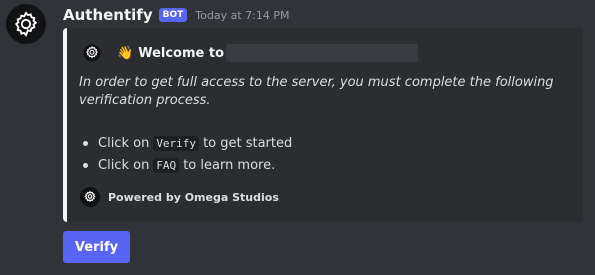  What do you see at coordinates (176, 143) in the screenshot?
I see `inline-code: Verify` at bounding box center [176, 143].